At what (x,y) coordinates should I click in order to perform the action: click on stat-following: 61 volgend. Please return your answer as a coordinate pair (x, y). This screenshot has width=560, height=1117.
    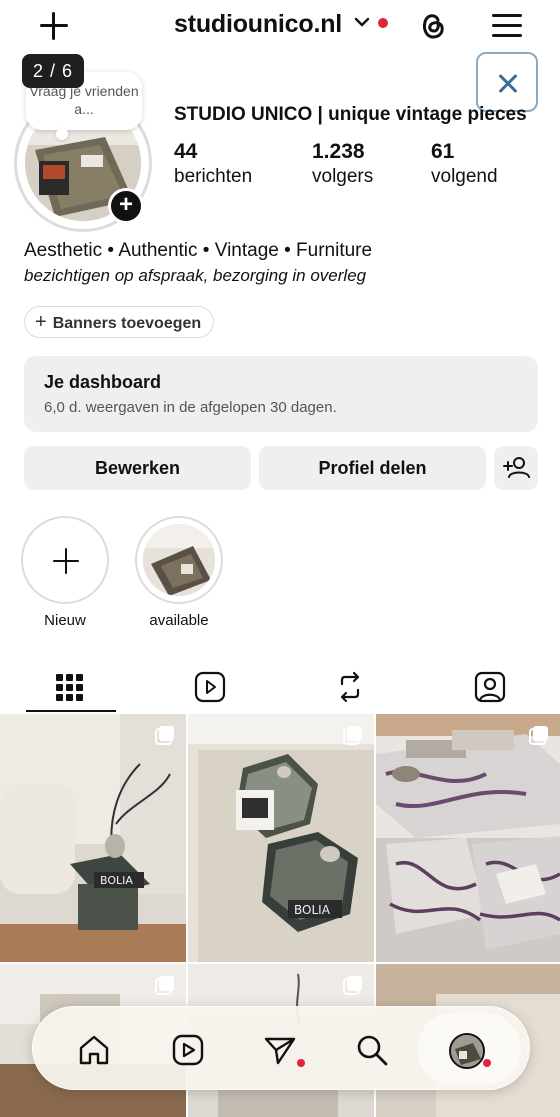
    Looking at the image, I should click on (464, 164).